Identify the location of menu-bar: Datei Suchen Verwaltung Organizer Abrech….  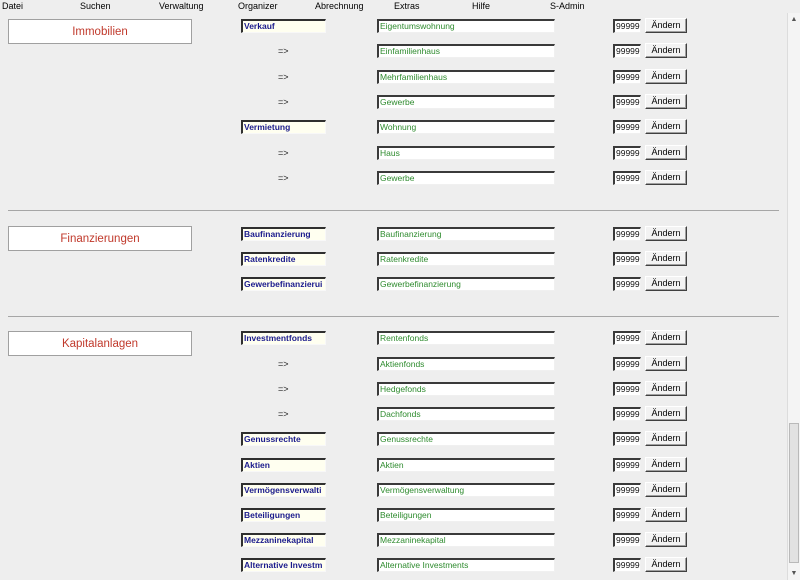
(400, 6).